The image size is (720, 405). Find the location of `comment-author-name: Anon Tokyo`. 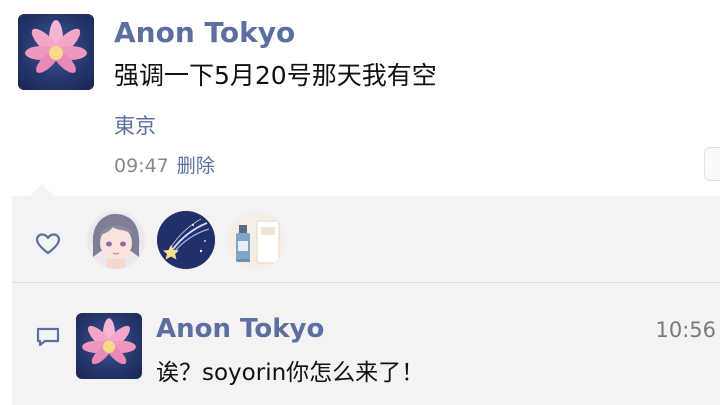

comment-author-name: Anon Tokyo is located at coordinates (240, 329).